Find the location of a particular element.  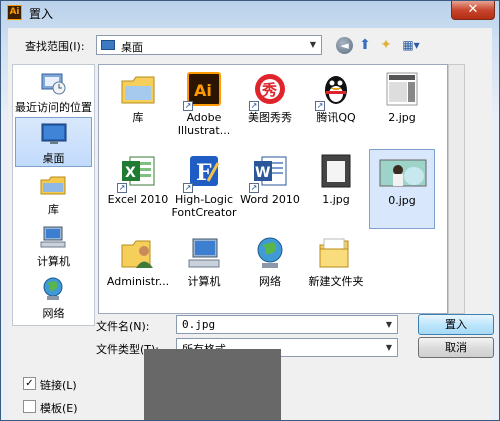

file-item-fontcreator: F ↗ High-Logic FontCreator is located at coordinates (204, 189).